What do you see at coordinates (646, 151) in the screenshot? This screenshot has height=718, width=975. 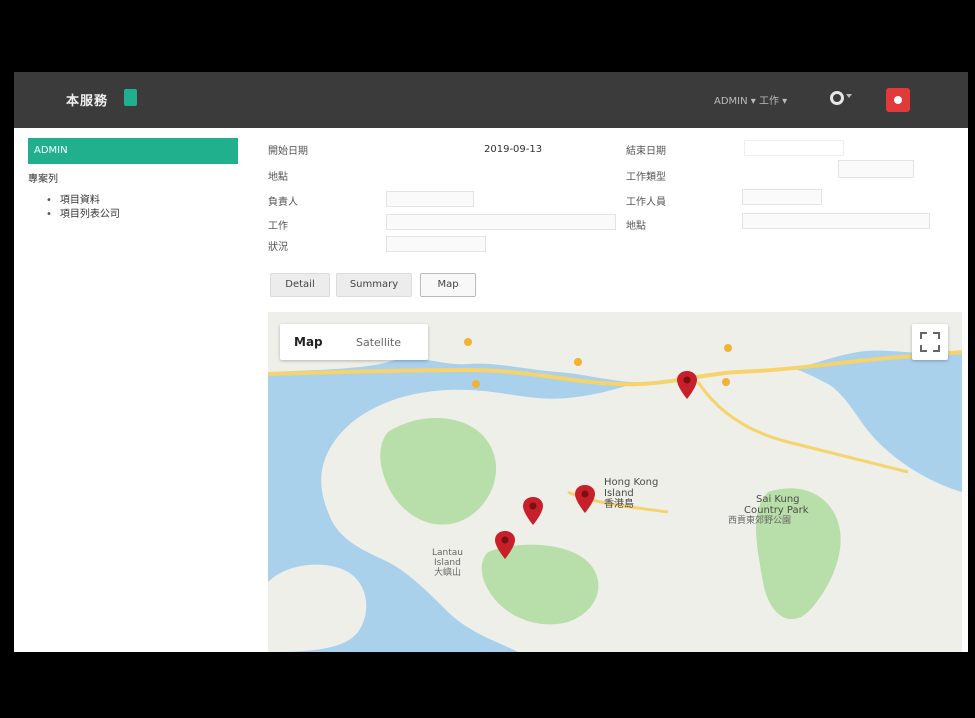 I see `label-end-date: 結束日期` at bounding box center [646, 151].